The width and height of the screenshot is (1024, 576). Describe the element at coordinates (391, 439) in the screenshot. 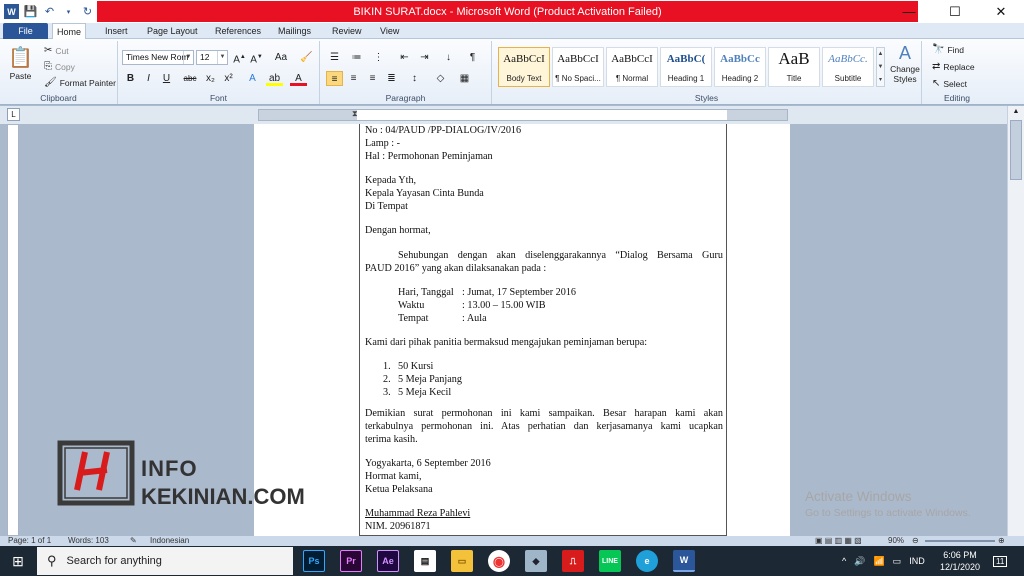

I see `paragraph-3-line-3: terima kasih.` at that location.